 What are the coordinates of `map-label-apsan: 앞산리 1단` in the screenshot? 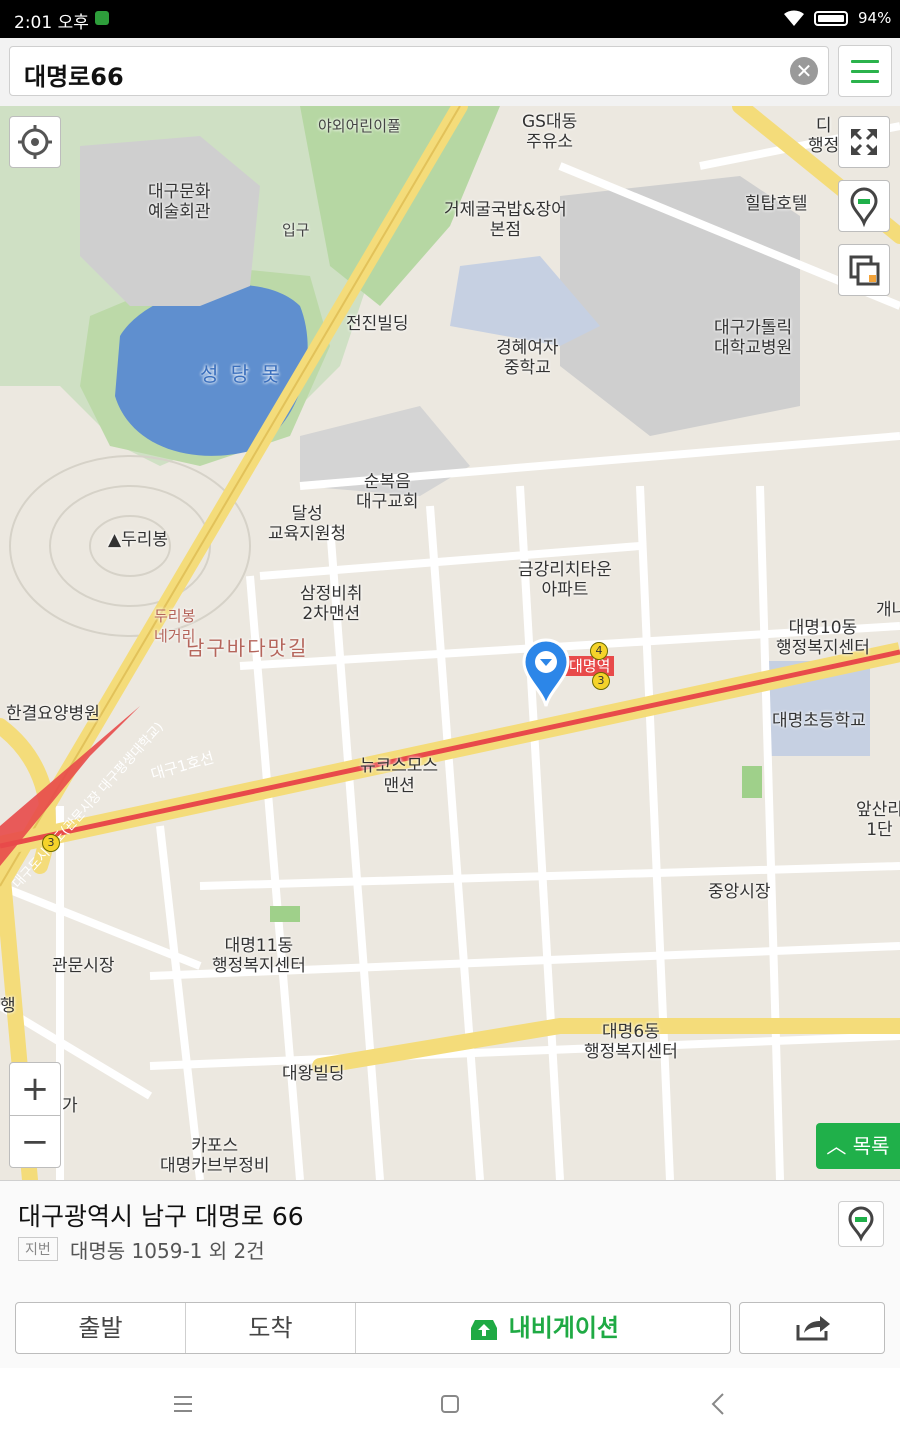 It's located at (878, 820).